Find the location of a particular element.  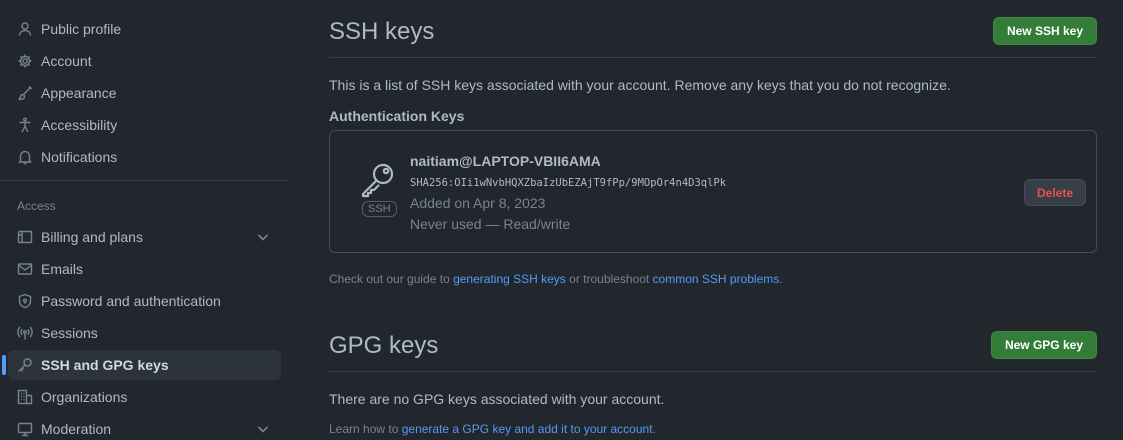

sidebar-item-moderation: Moderation is located at coordinates (144, 427).